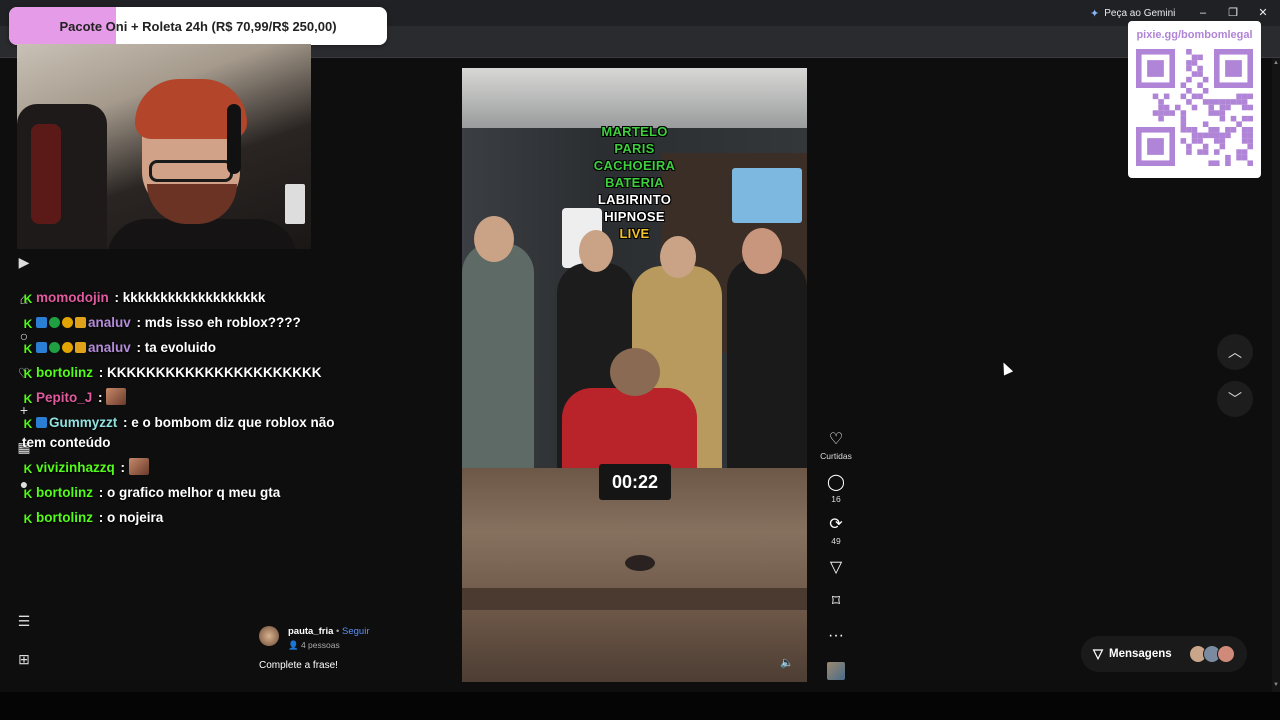 The image size is (1280, 720). Describe the element at coordinates (634, 233) in the screenshot. I see `overlay-word: LIVE` at that location.